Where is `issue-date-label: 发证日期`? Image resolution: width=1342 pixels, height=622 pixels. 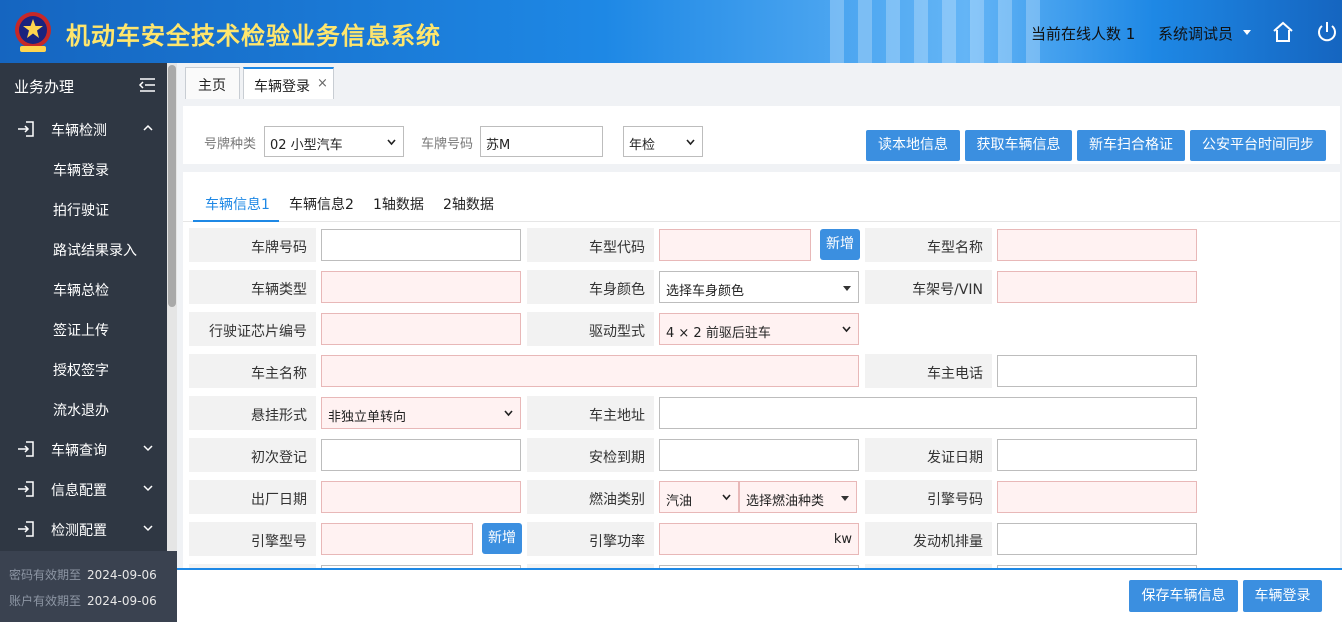
issue-date-label: 发证日期 is located at coordinates (928, 455).